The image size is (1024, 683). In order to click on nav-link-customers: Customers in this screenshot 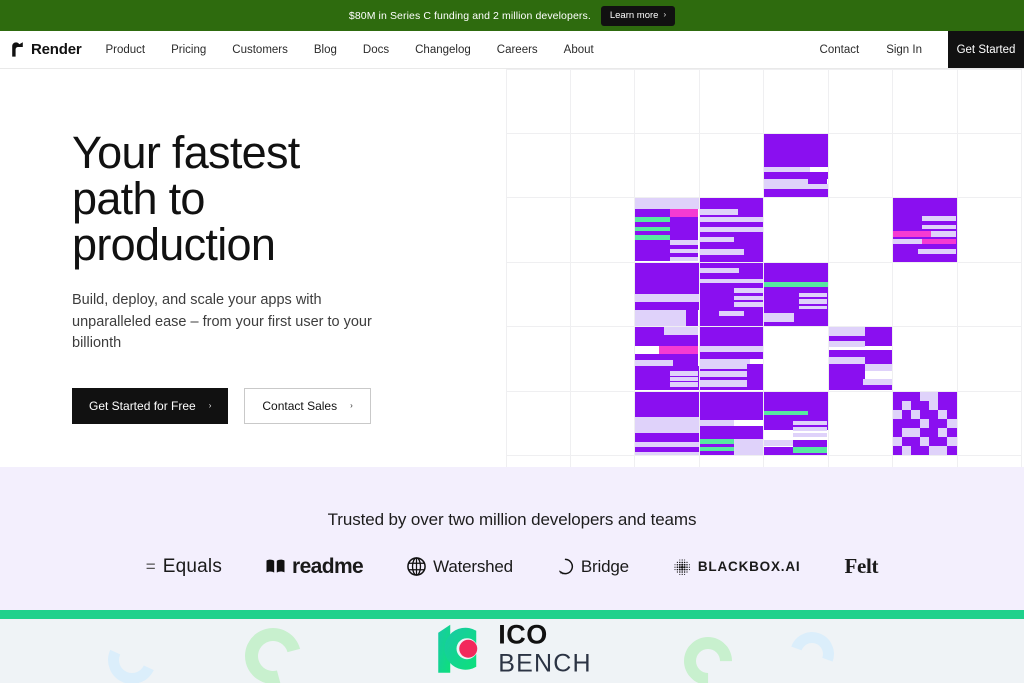, I will do `click(260, 50)`.